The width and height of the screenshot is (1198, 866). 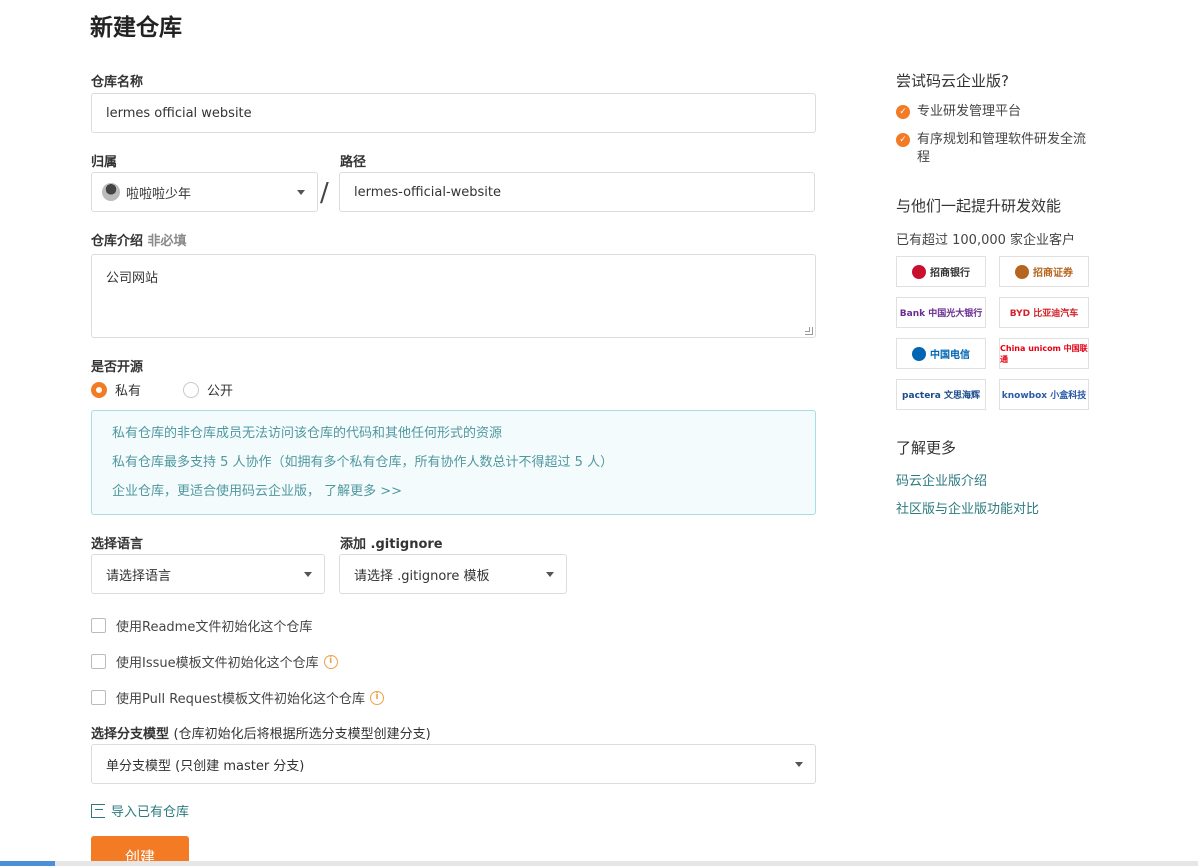 I want to click on language-select: 请选择语言, so click(x=208, y=574).